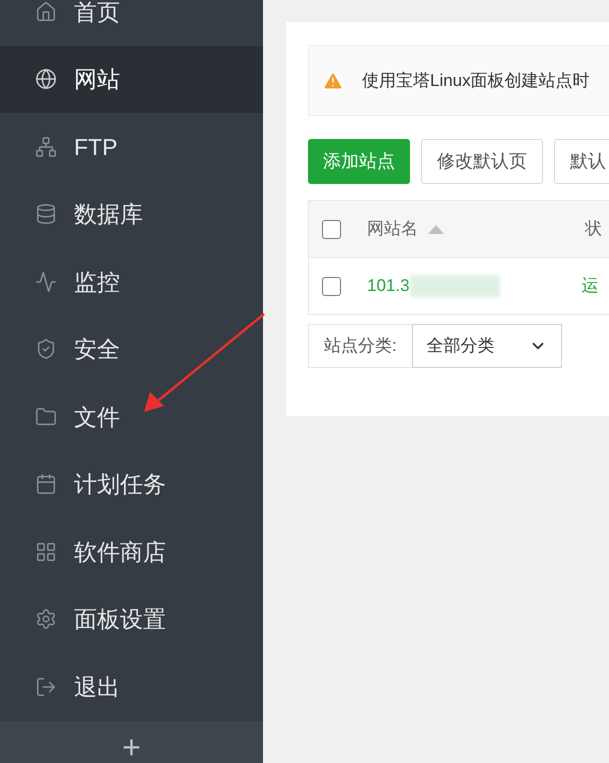 This screenshot has width=609, height=763. What do you see at coordinates (46, 619) in the screenshot?
I see `settings-icon` at bounding box center [46, 619].